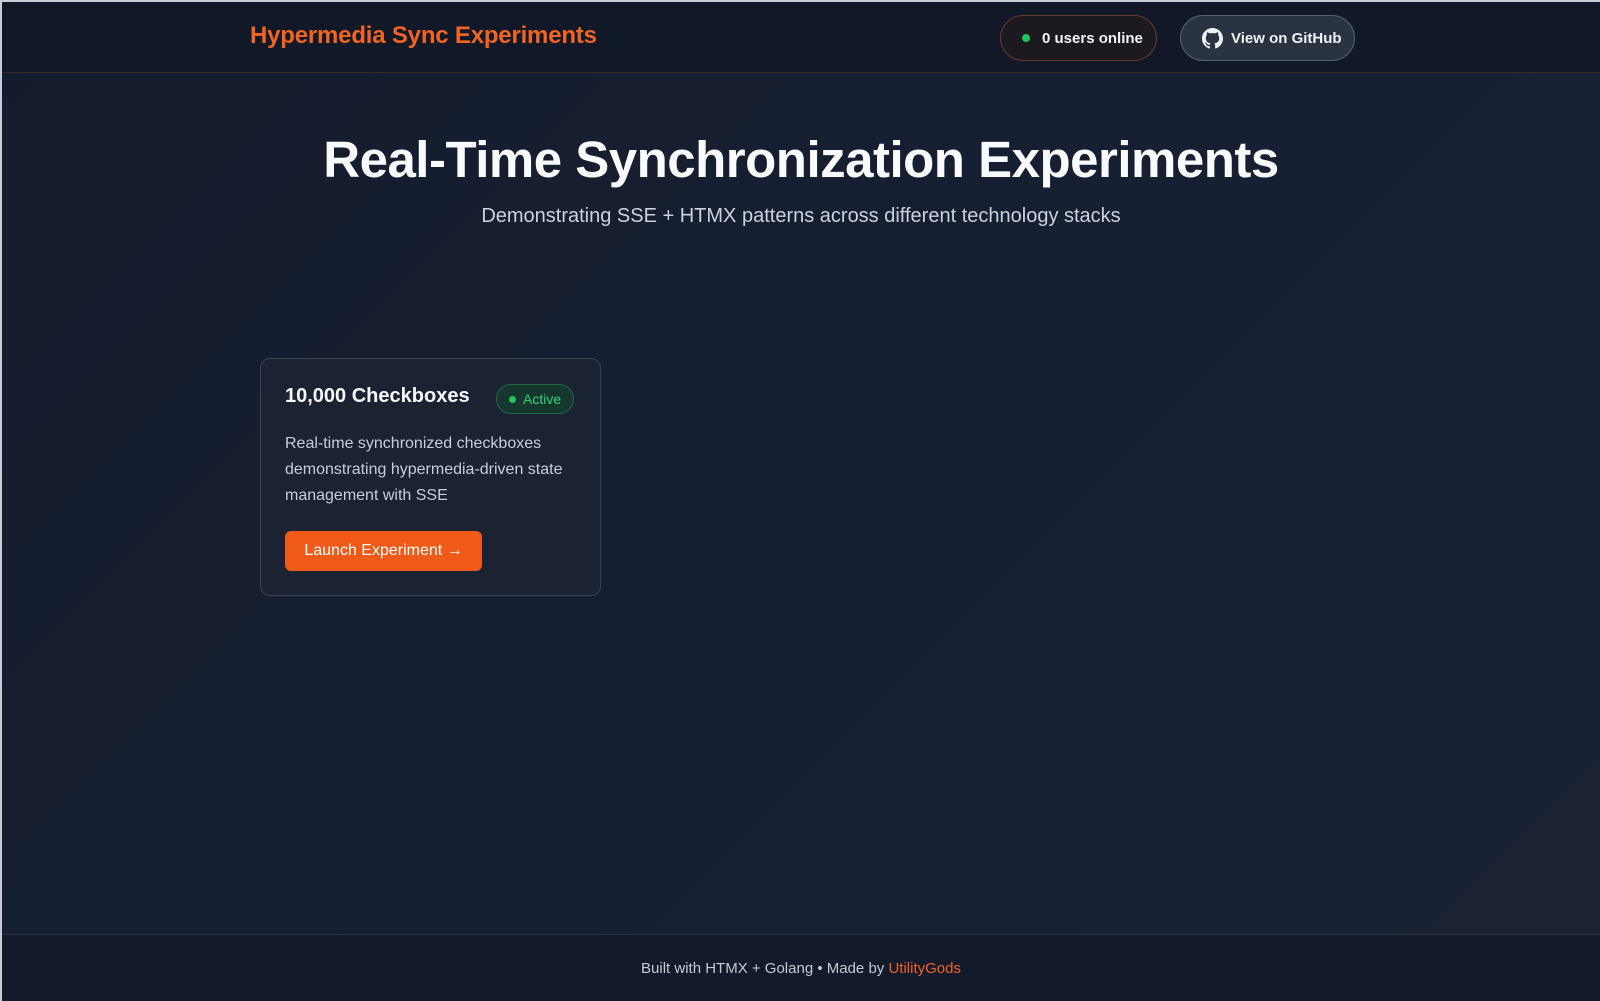 This screenshot has width=1600, height=1001. Describe the element at coordinates (1026, 38) in the screenshot. I see `online-status-dot-icon` at that location.